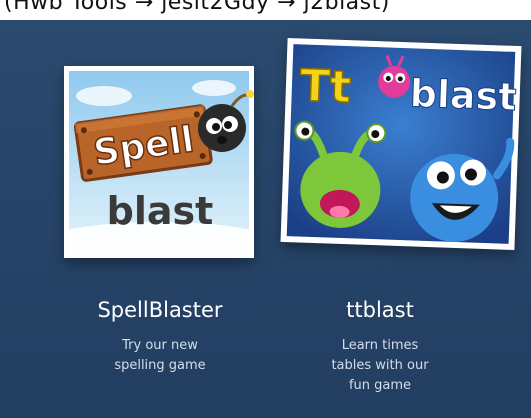 The height and width of the screenshot is (418, 531). I want to click on breadcrumb: (Hwb Tools → jesit2Gdy → j2blast), so click(197, 7).